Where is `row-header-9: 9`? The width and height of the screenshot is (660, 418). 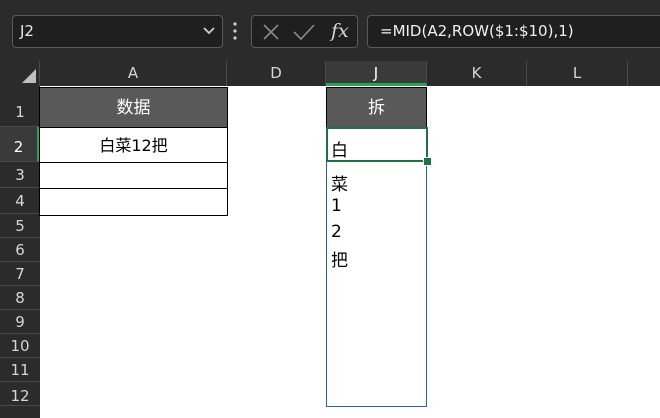 row-header-9: 9 is located at coordinates (20, 322).